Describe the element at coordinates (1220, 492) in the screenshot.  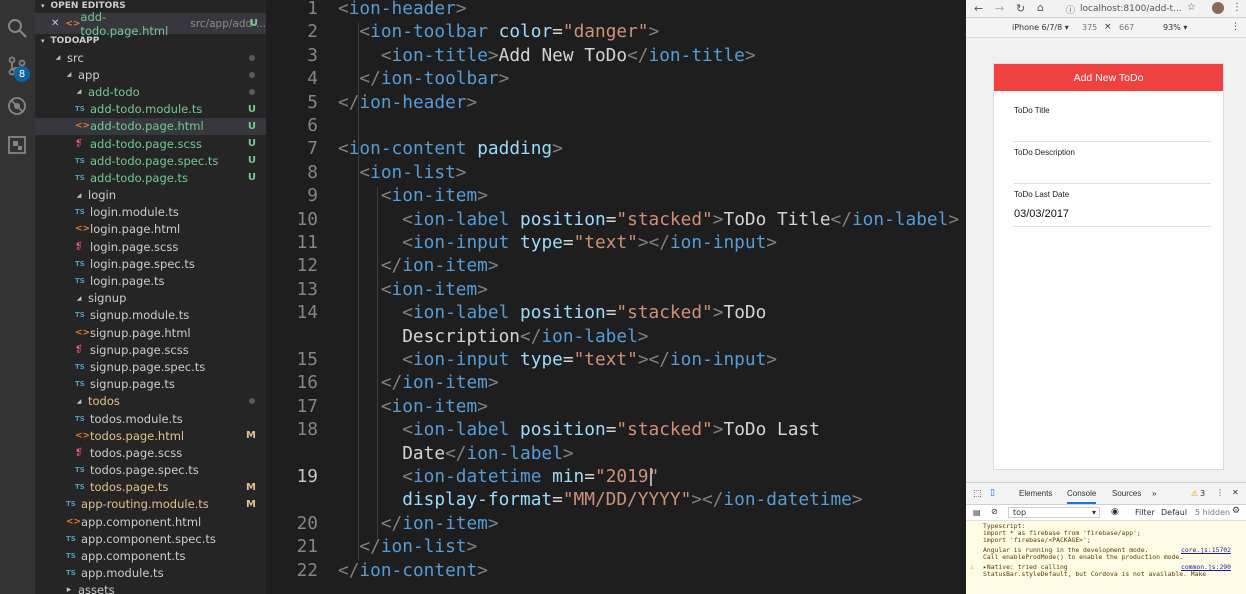
I see `settings-menu-icon: ⋮` at that location.